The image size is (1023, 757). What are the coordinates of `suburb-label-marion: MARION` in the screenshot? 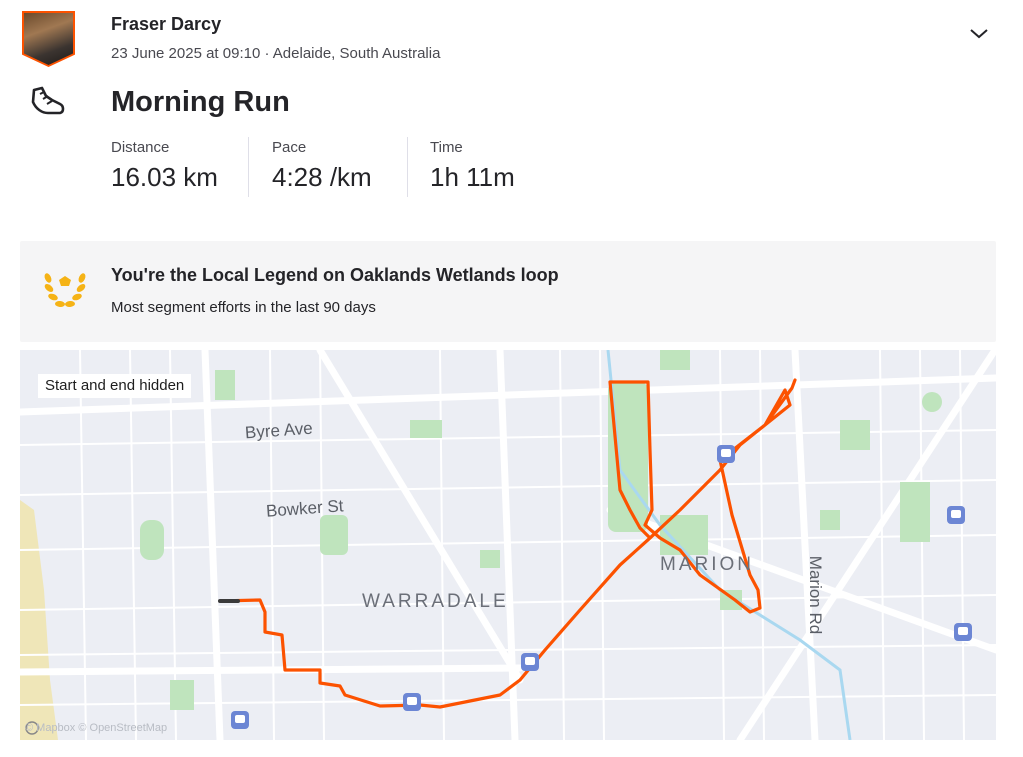 It's located at (707, 564).